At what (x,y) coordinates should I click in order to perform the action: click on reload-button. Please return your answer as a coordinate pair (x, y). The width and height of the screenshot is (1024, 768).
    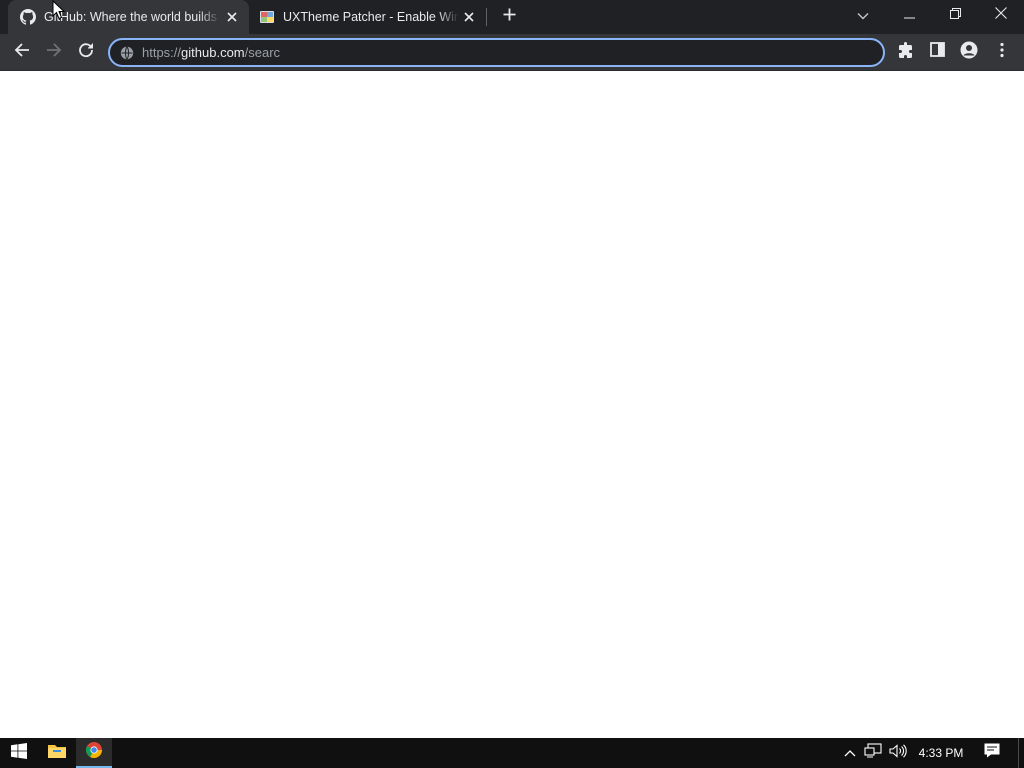
    Looking at the image, I should click on (86, 52).